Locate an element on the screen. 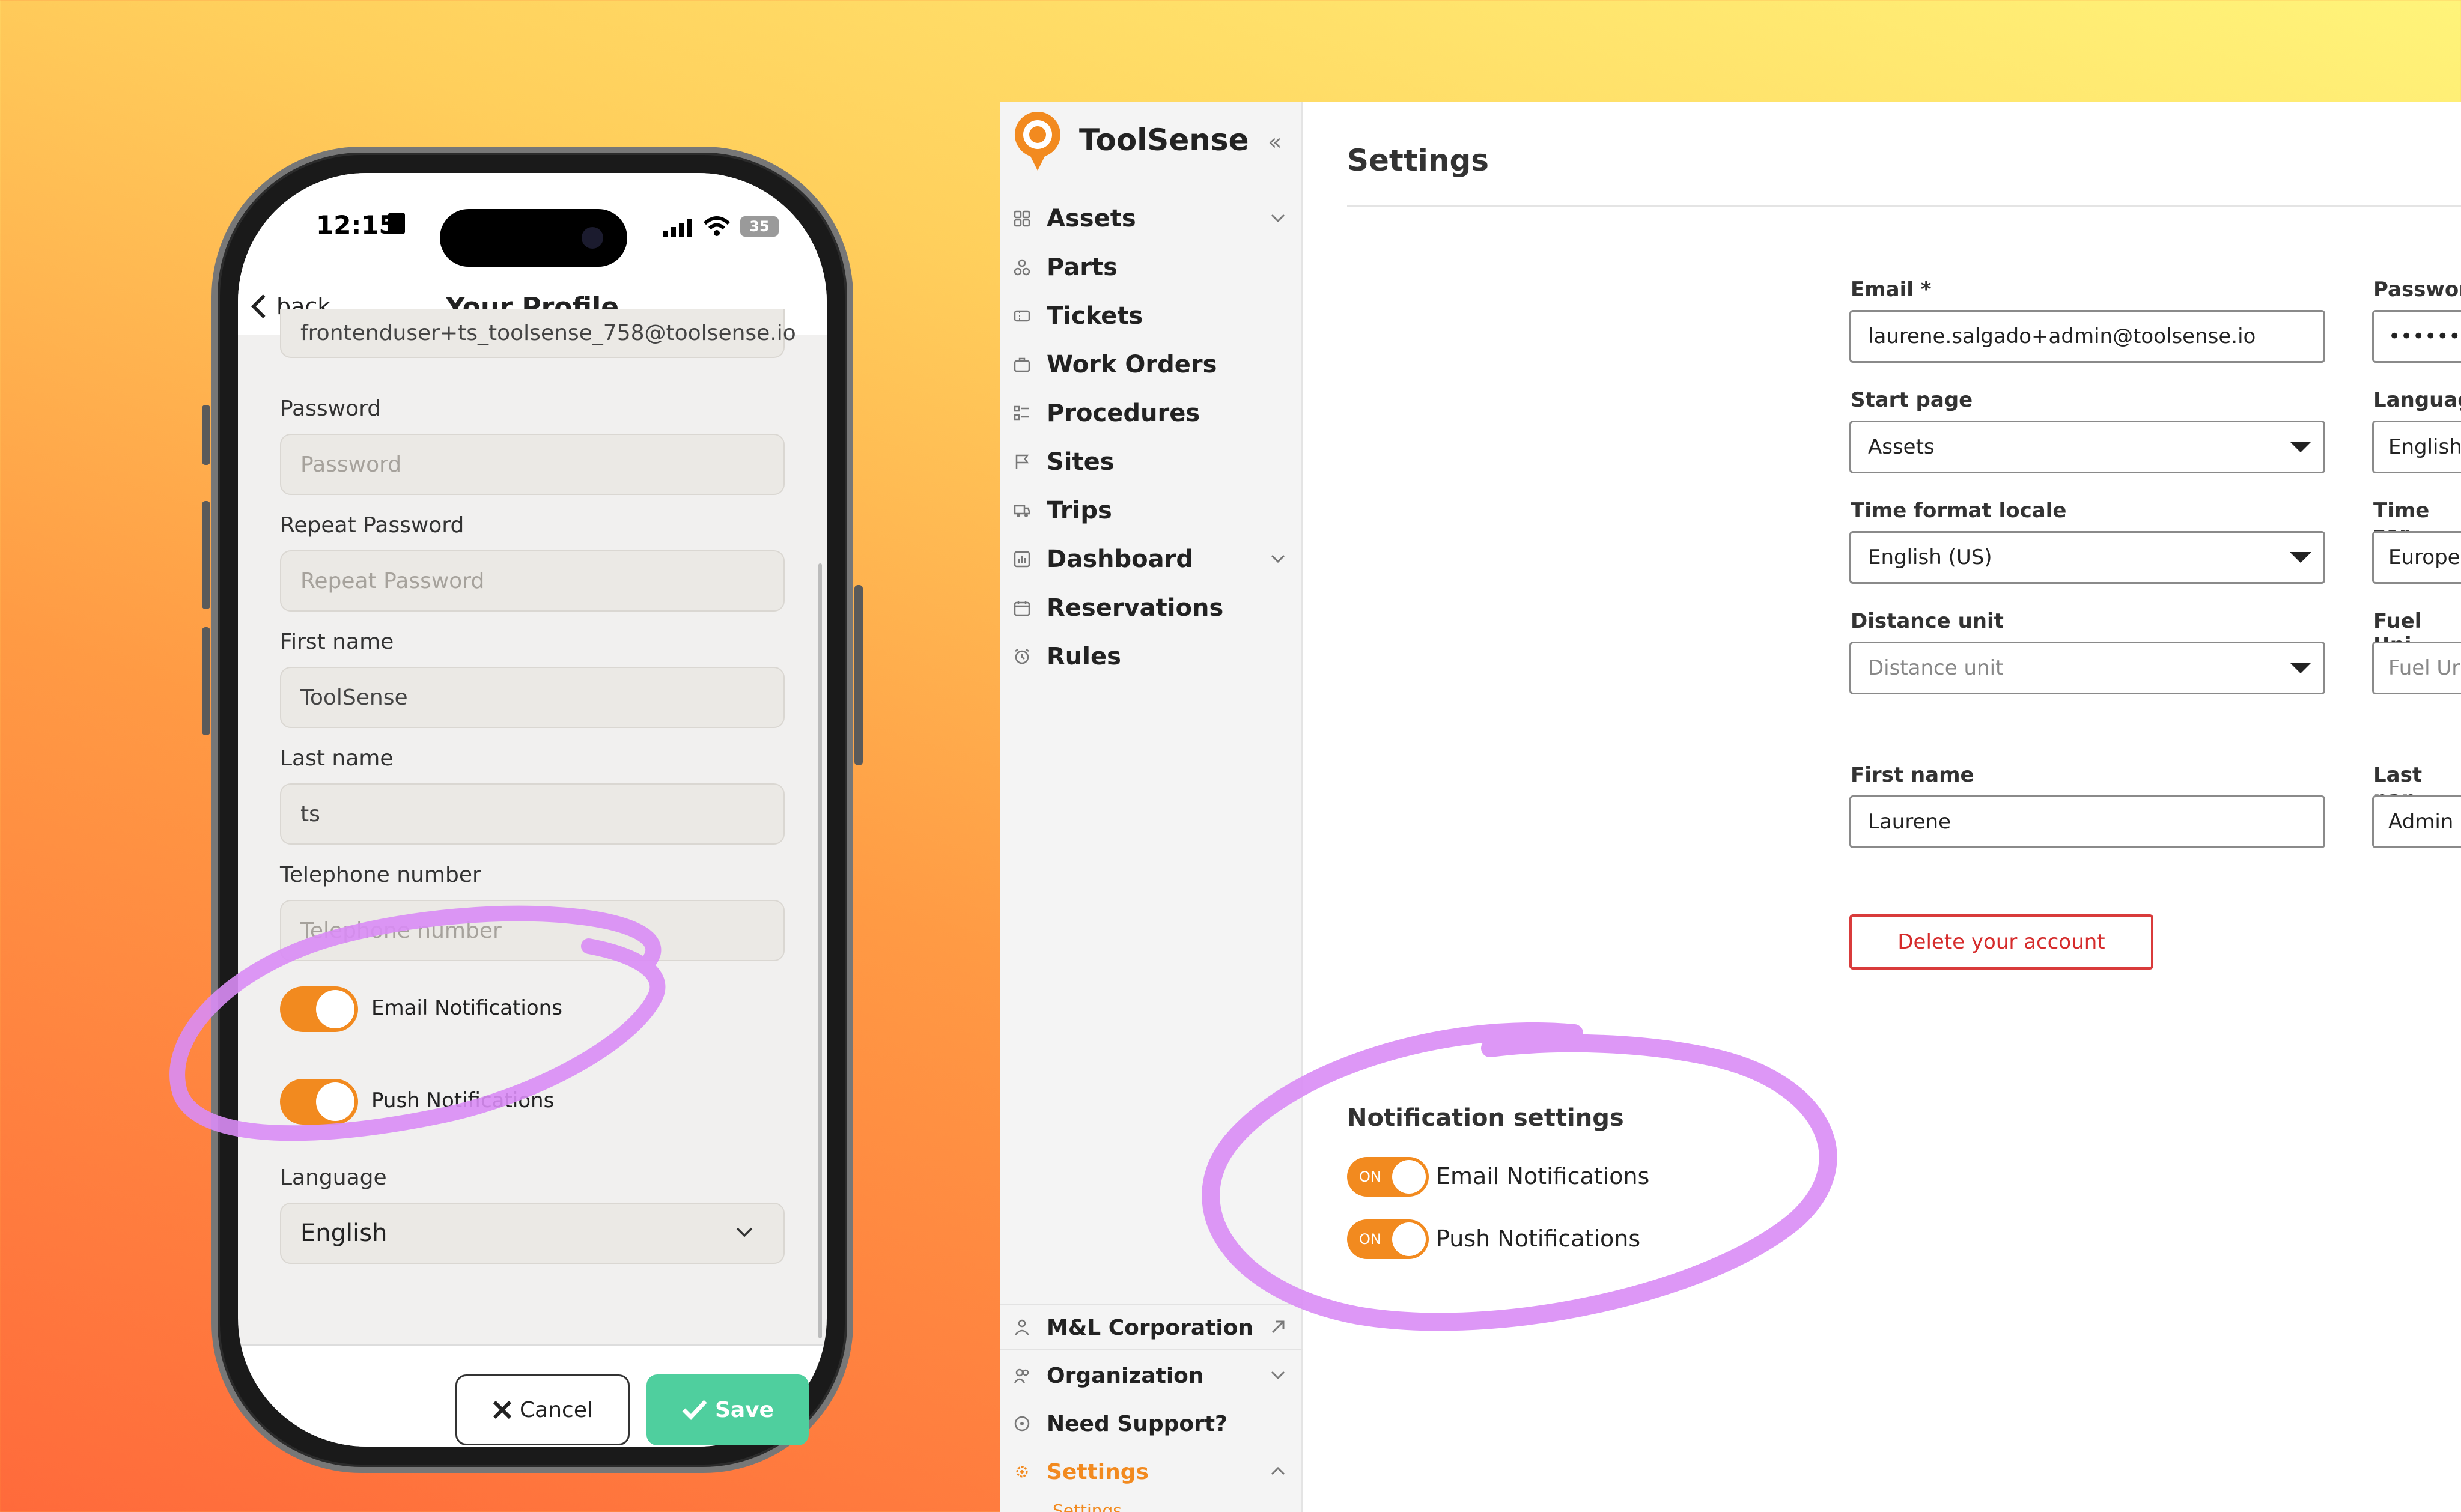 This screenshot has width=2461, height=1512. page-title: Settings is located at coordinates (1418, 160).